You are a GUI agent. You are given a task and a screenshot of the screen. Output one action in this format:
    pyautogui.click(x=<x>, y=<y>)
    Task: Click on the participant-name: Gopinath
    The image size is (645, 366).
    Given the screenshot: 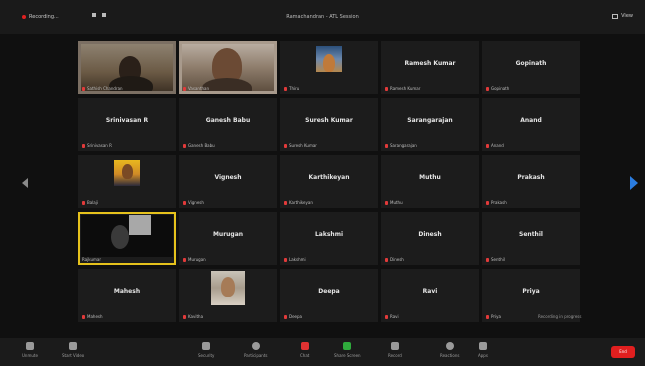 What is the action you would take?
    pyautogui.click(x=531, y=63)
    